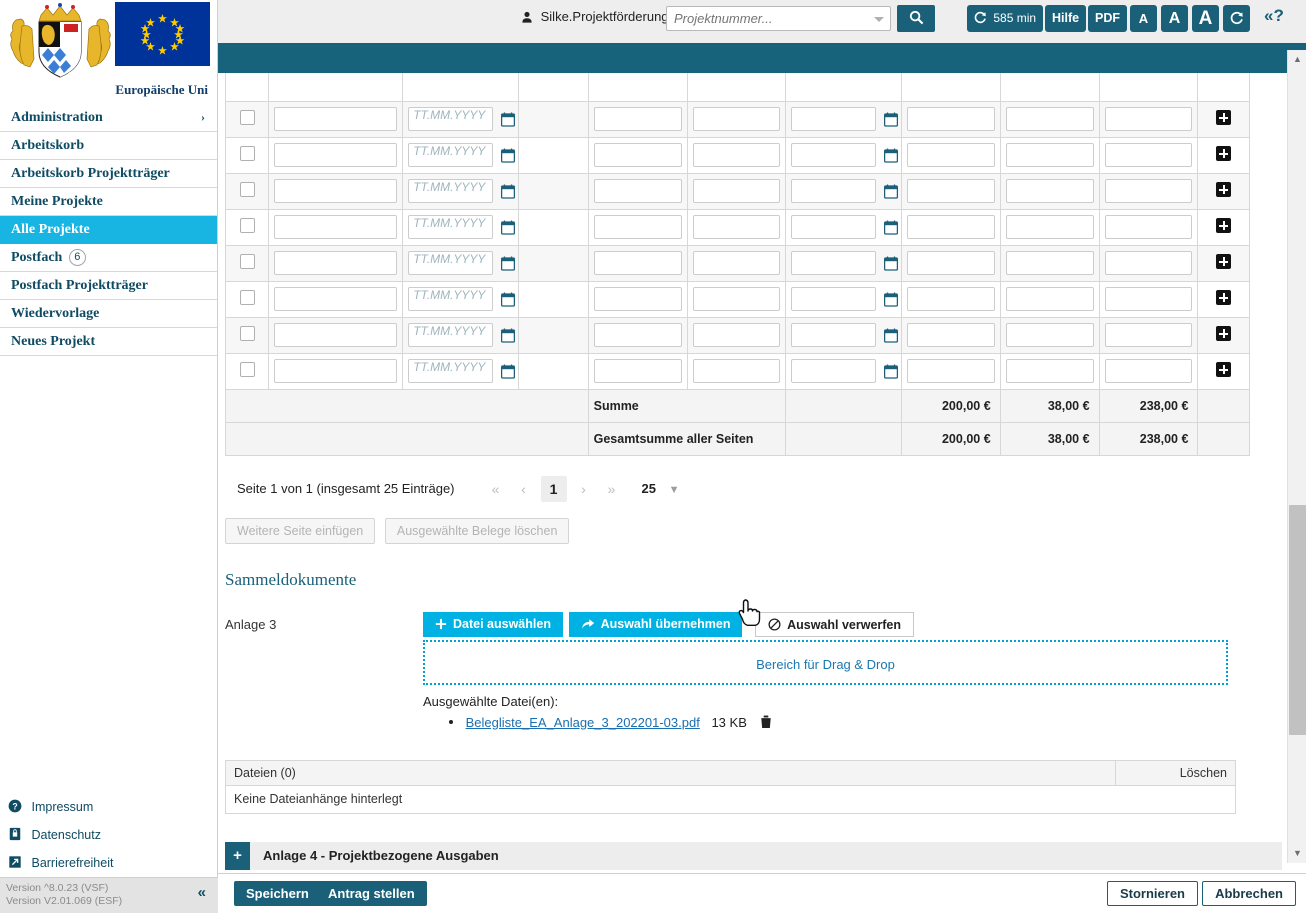  I want to click on footer-link-datenschutz: Datenschutz, so click(109, 835).